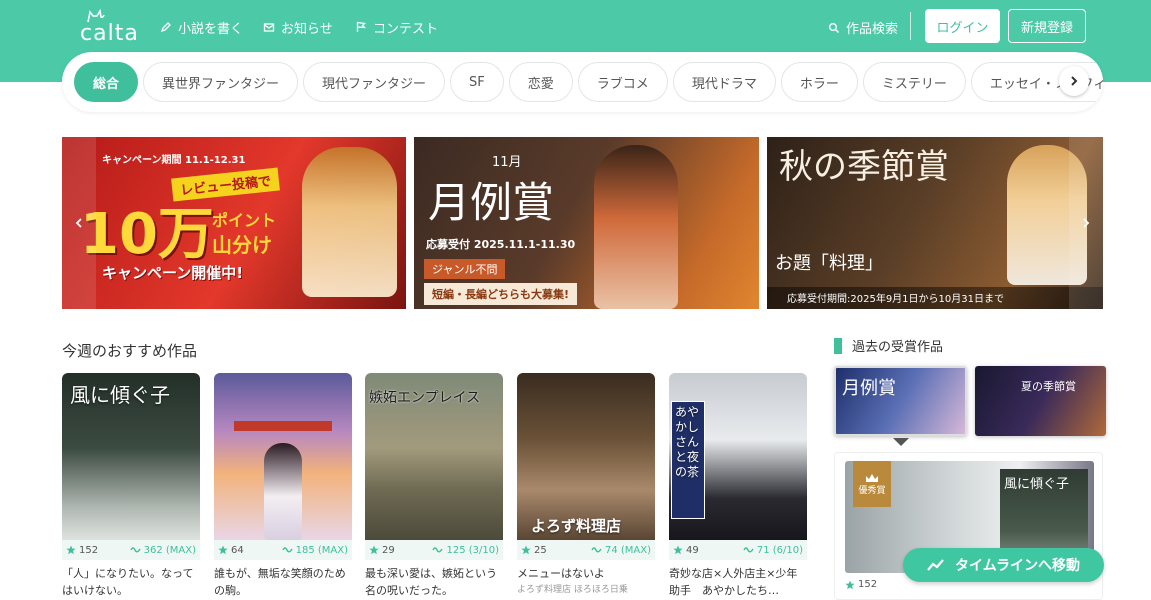  What do you see at coordinates (221, 82) in the screenshot?
I see `genre-chip-isekai-fantasy: 異世界ファンタジー` at bounding box center [221, 82].